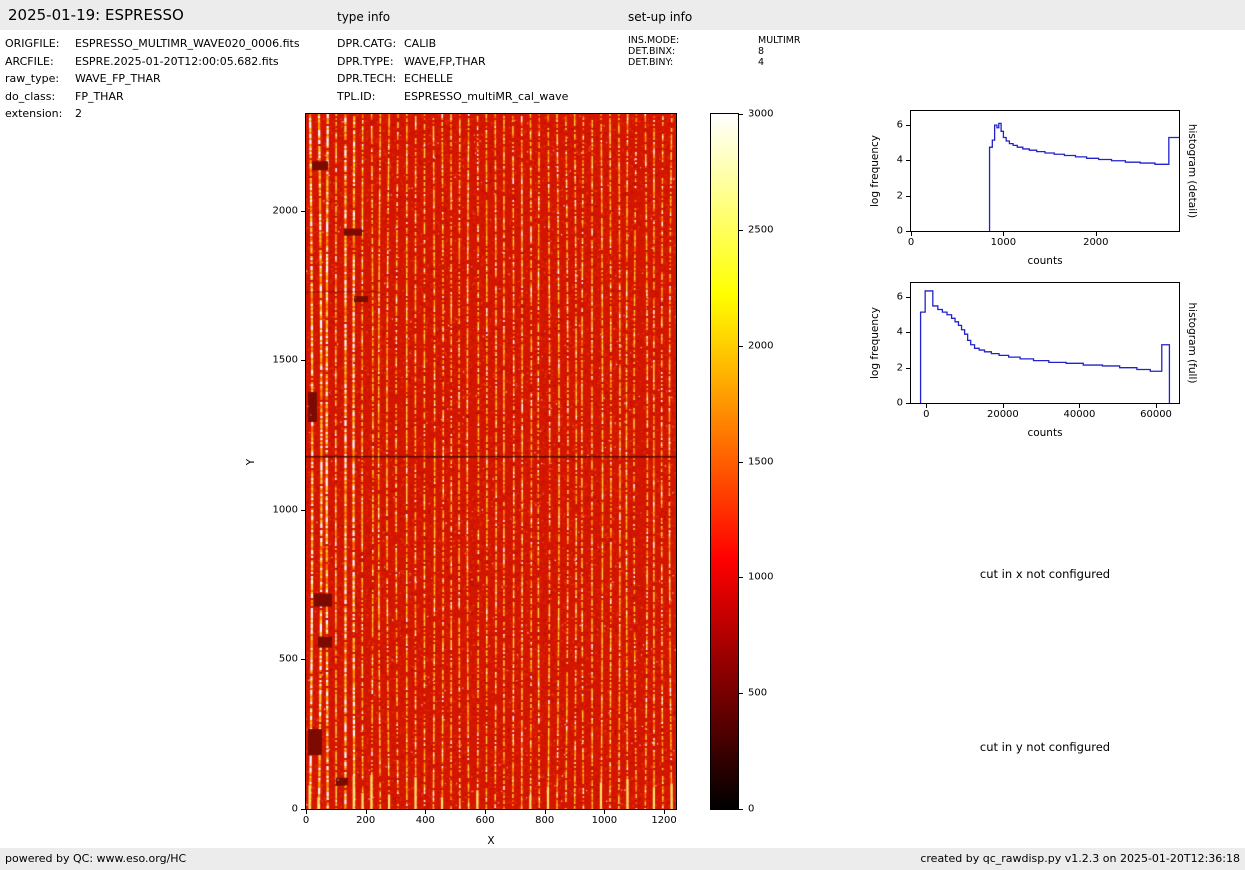  I want to click on page-title: 2025-01-19: ESPRESSO, so click(96, 15).